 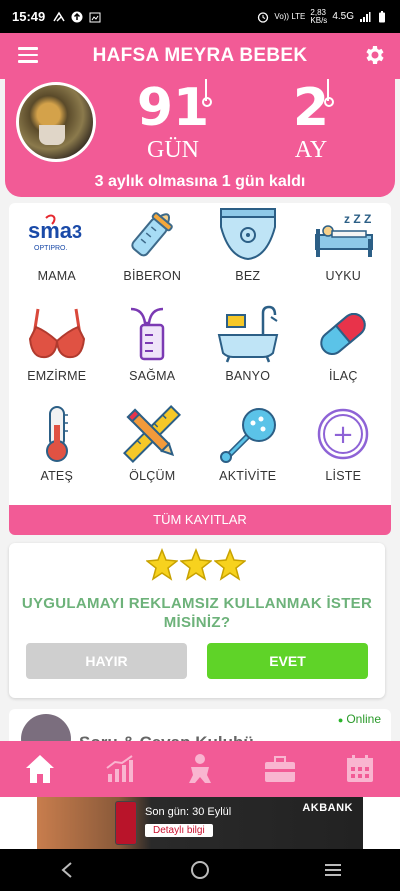 I want to click on grid-item-label: UYKU, so click(x=343, y=276).